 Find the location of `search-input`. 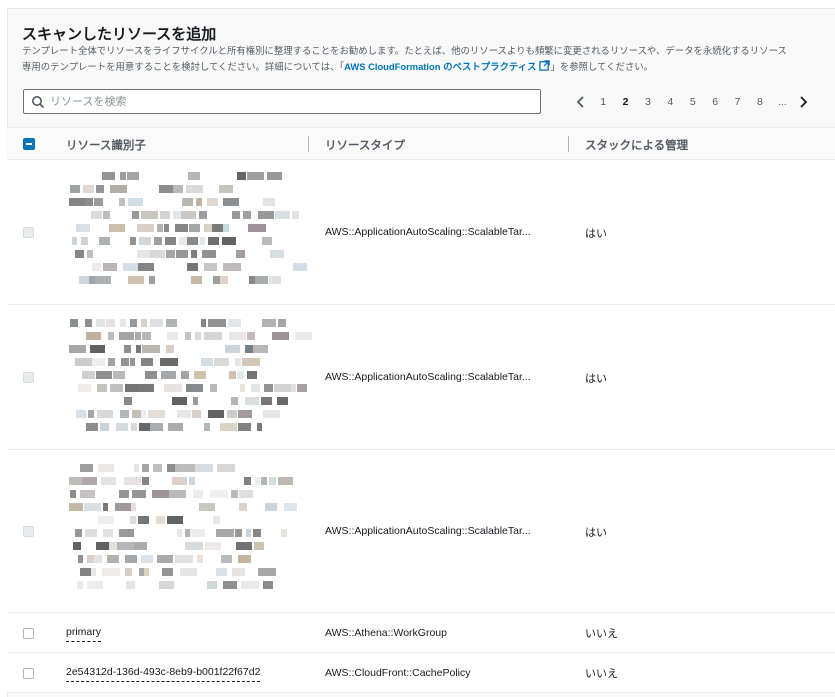

search-input is located at coordinates (290, 101).